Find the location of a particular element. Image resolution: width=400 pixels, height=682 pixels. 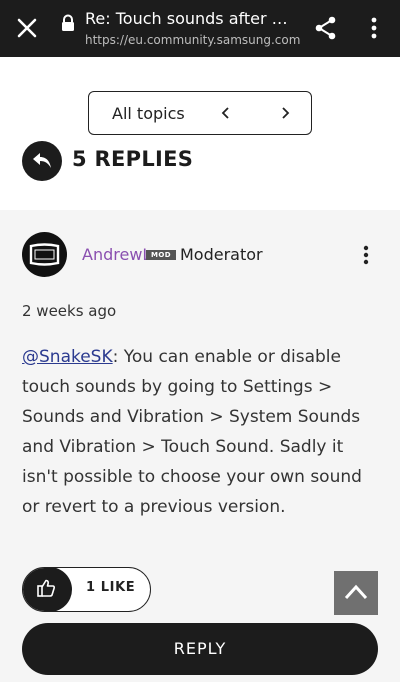

avatar-icon is located at coordinates (44, 254).